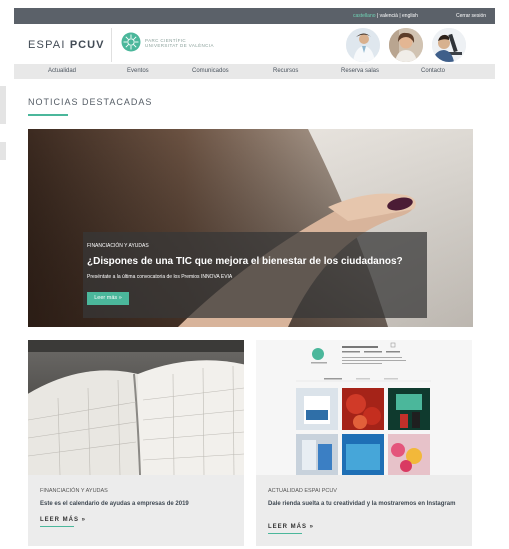 The width and height of the screenshot is (509, 549). I want to click on nav-item-actualidad: Actualidad, so click(62, 71).